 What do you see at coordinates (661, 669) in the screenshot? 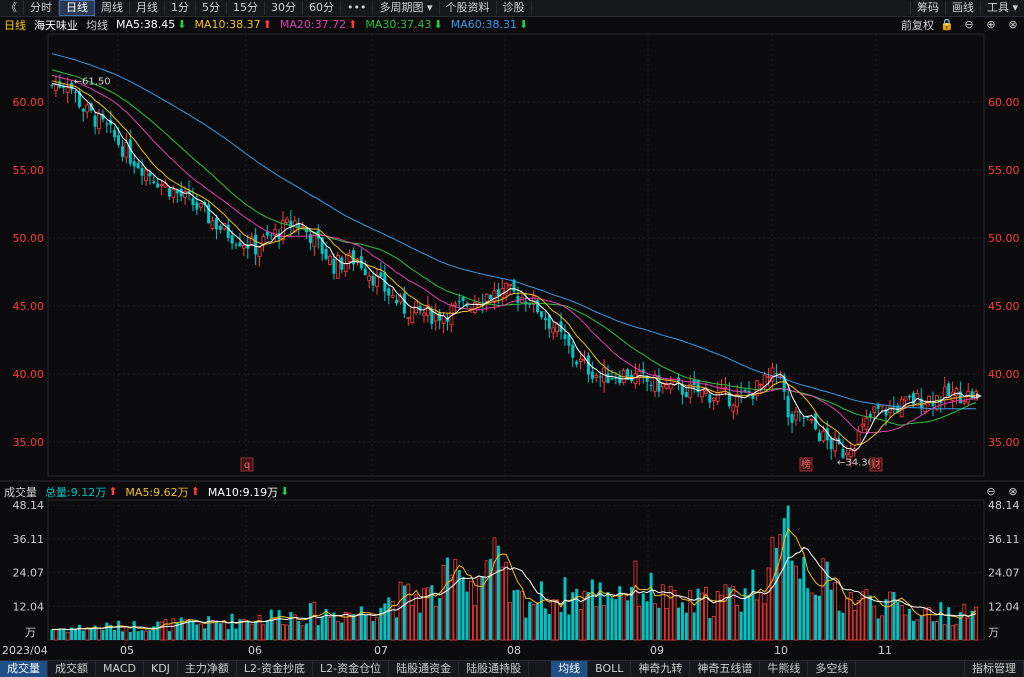
I see `tab-td9: 神奇九转` at bounding box center [661, 669].